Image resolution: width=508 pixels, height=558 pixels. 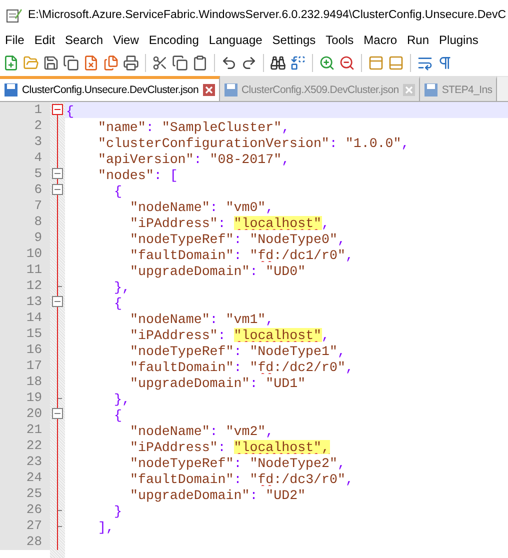 What do you see at coordinates (459, 40) in the screenshot?
I see `menu-item: Plugins` at bounding box center [459, 40].